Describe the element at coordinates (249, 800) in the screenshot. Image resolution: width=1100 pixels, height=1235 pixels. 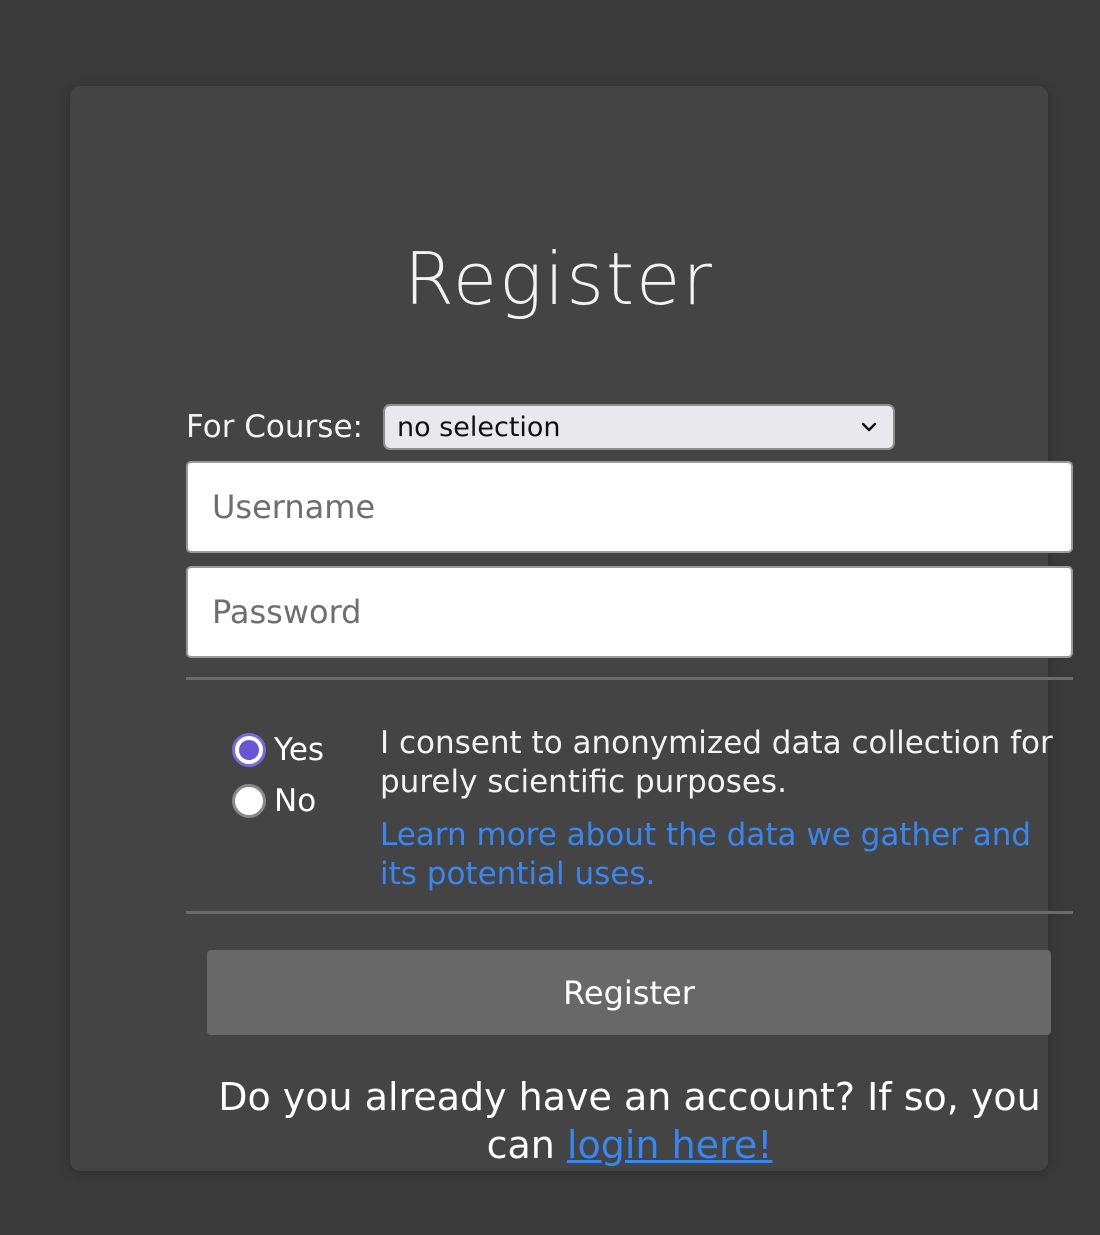
I see `consent-no-radio` at that location.